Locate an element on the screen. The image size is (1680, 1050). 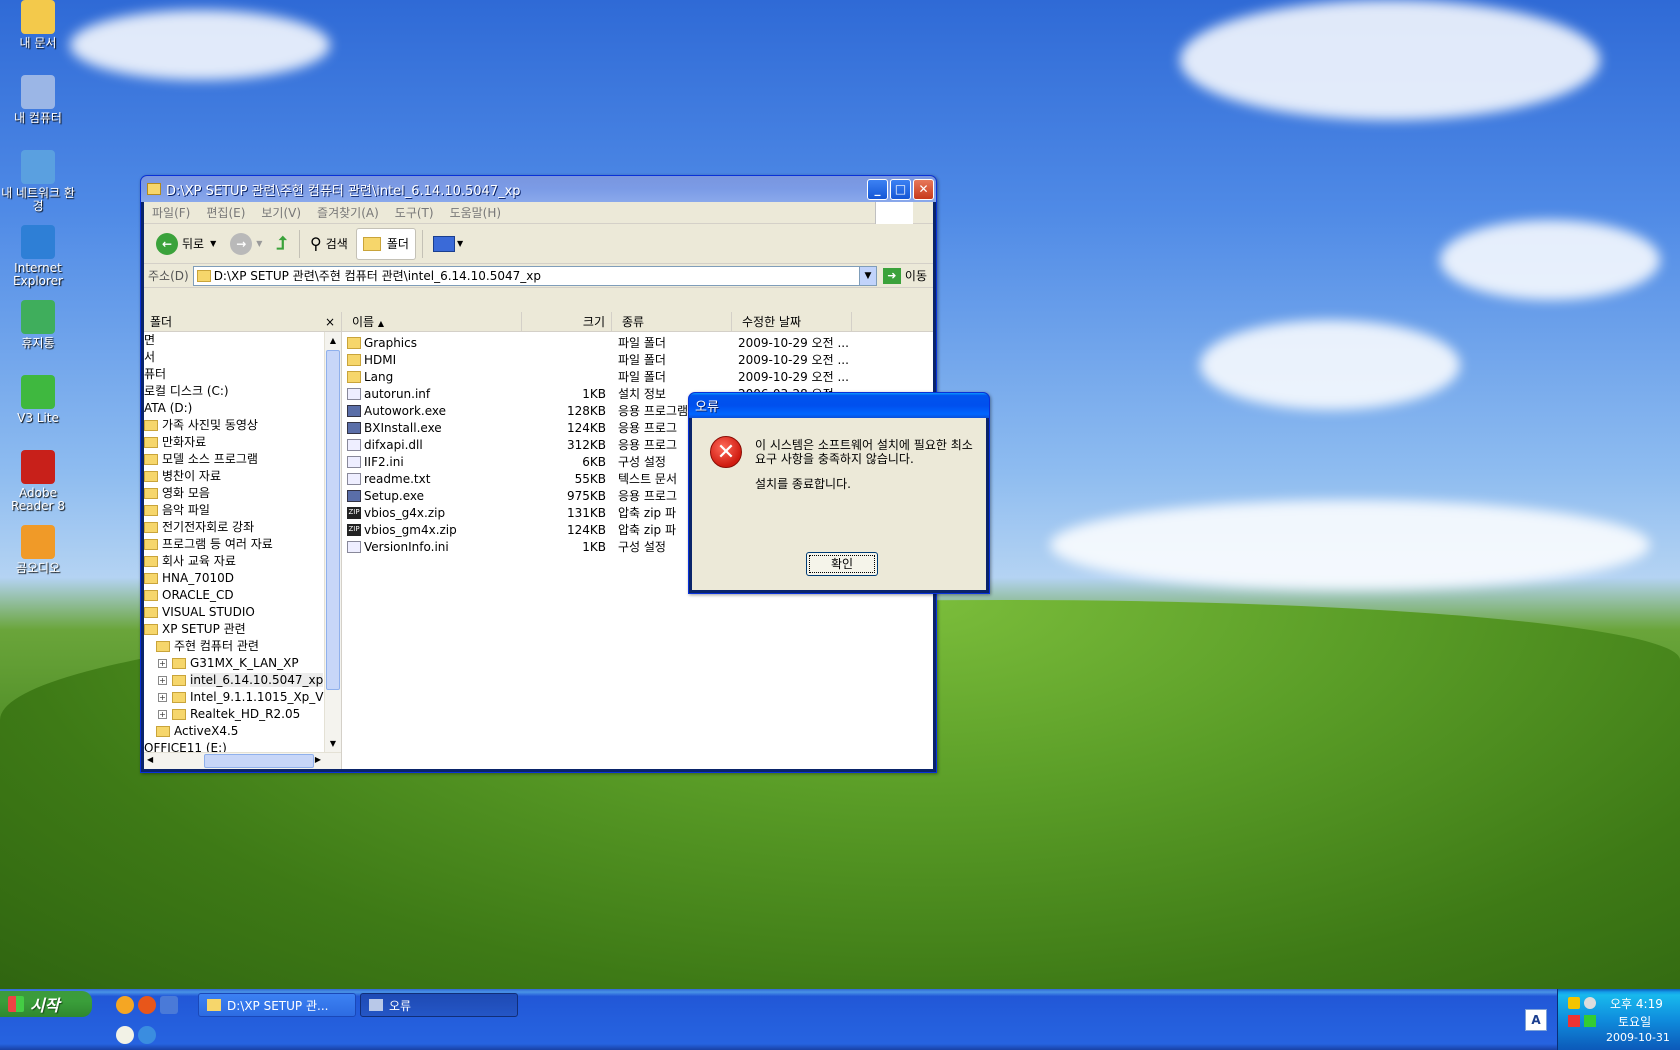
dialog-titlebar: 오류 is located at coordinates (839, 405).